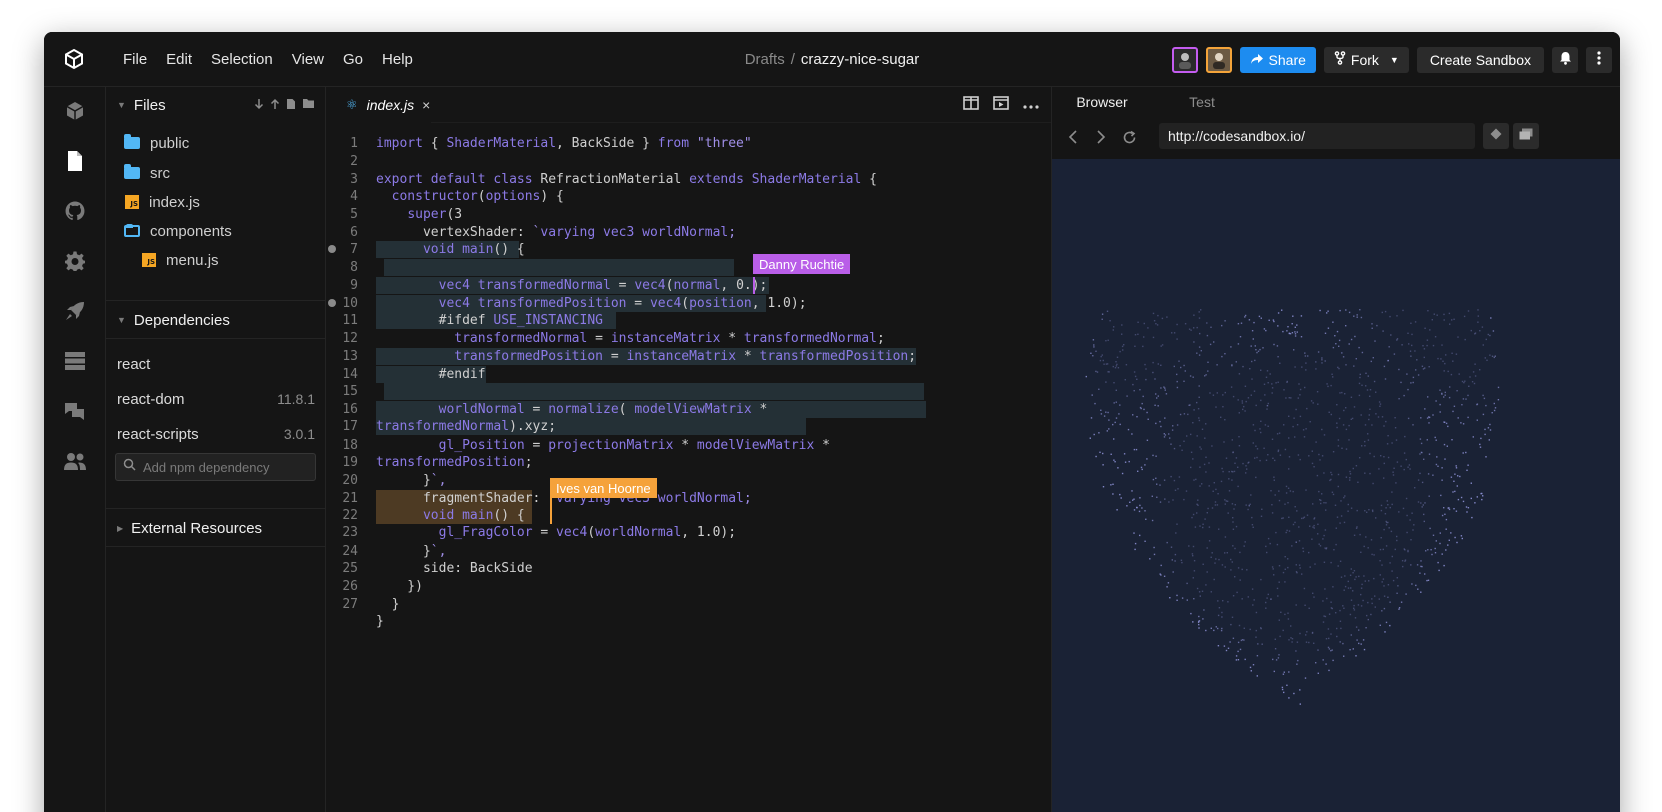 The image size is (1662, 812). Describe the element at coordinates (291, 105) in the screenshot. I see `new-file-icon` at that location.